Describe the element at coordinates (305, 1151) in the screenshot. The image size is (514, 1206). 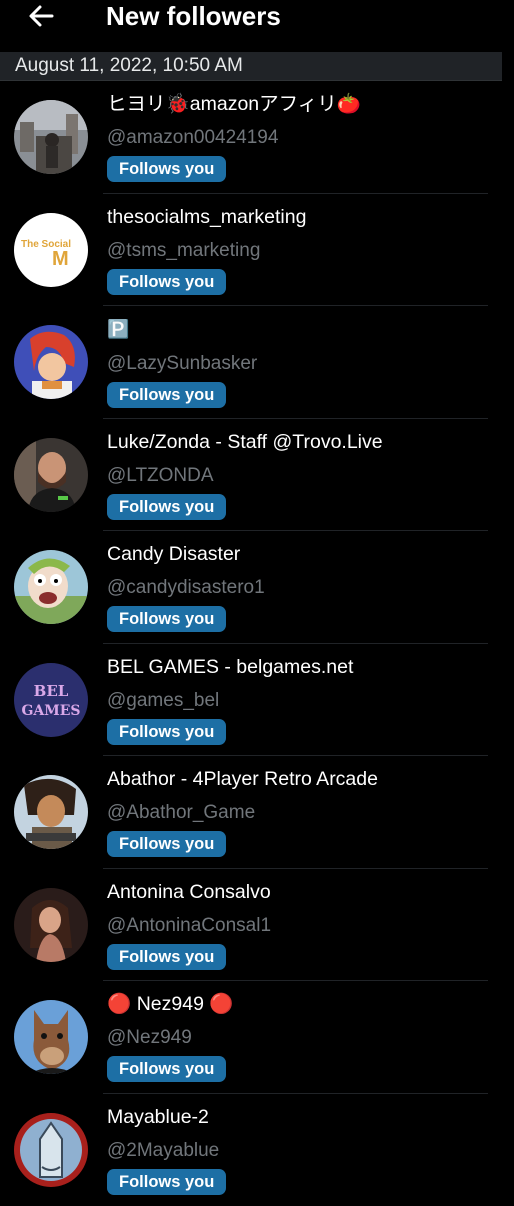
I see `follower-handle: @2Mayablue` at that location.